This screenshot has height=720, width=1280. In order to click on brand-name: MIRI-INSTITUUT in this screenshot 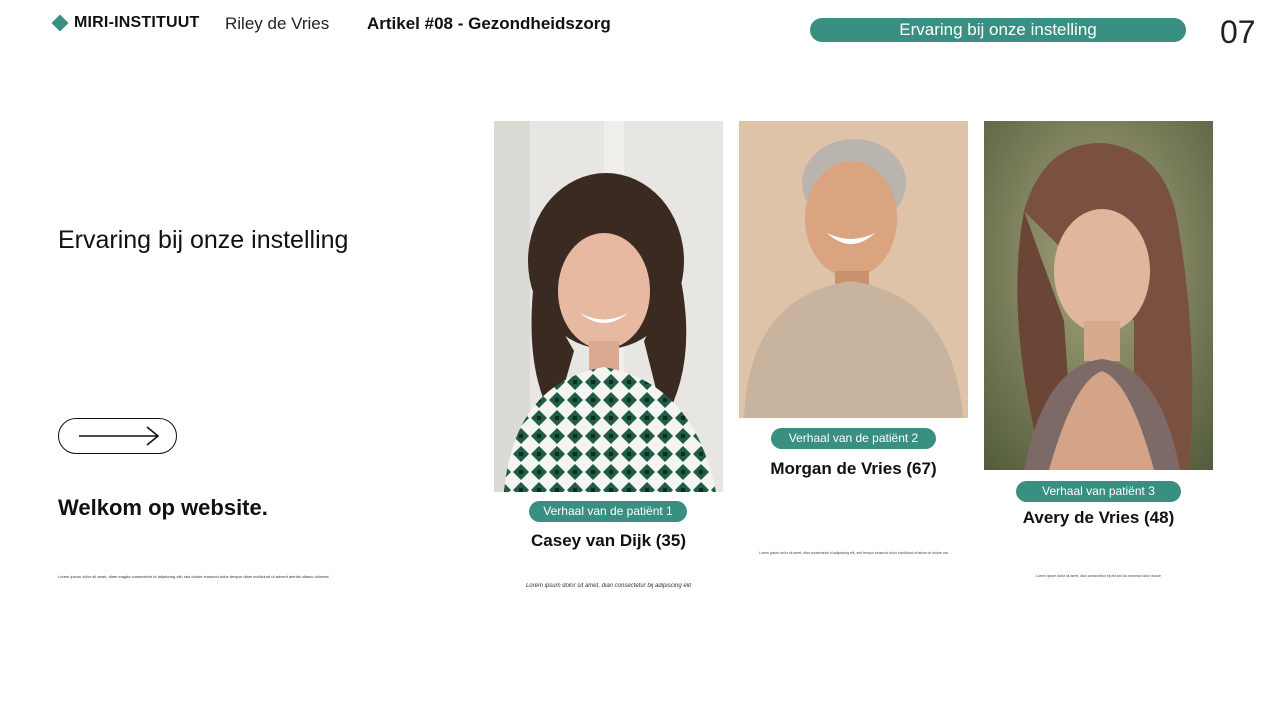, I will do `click(137, 22)`.